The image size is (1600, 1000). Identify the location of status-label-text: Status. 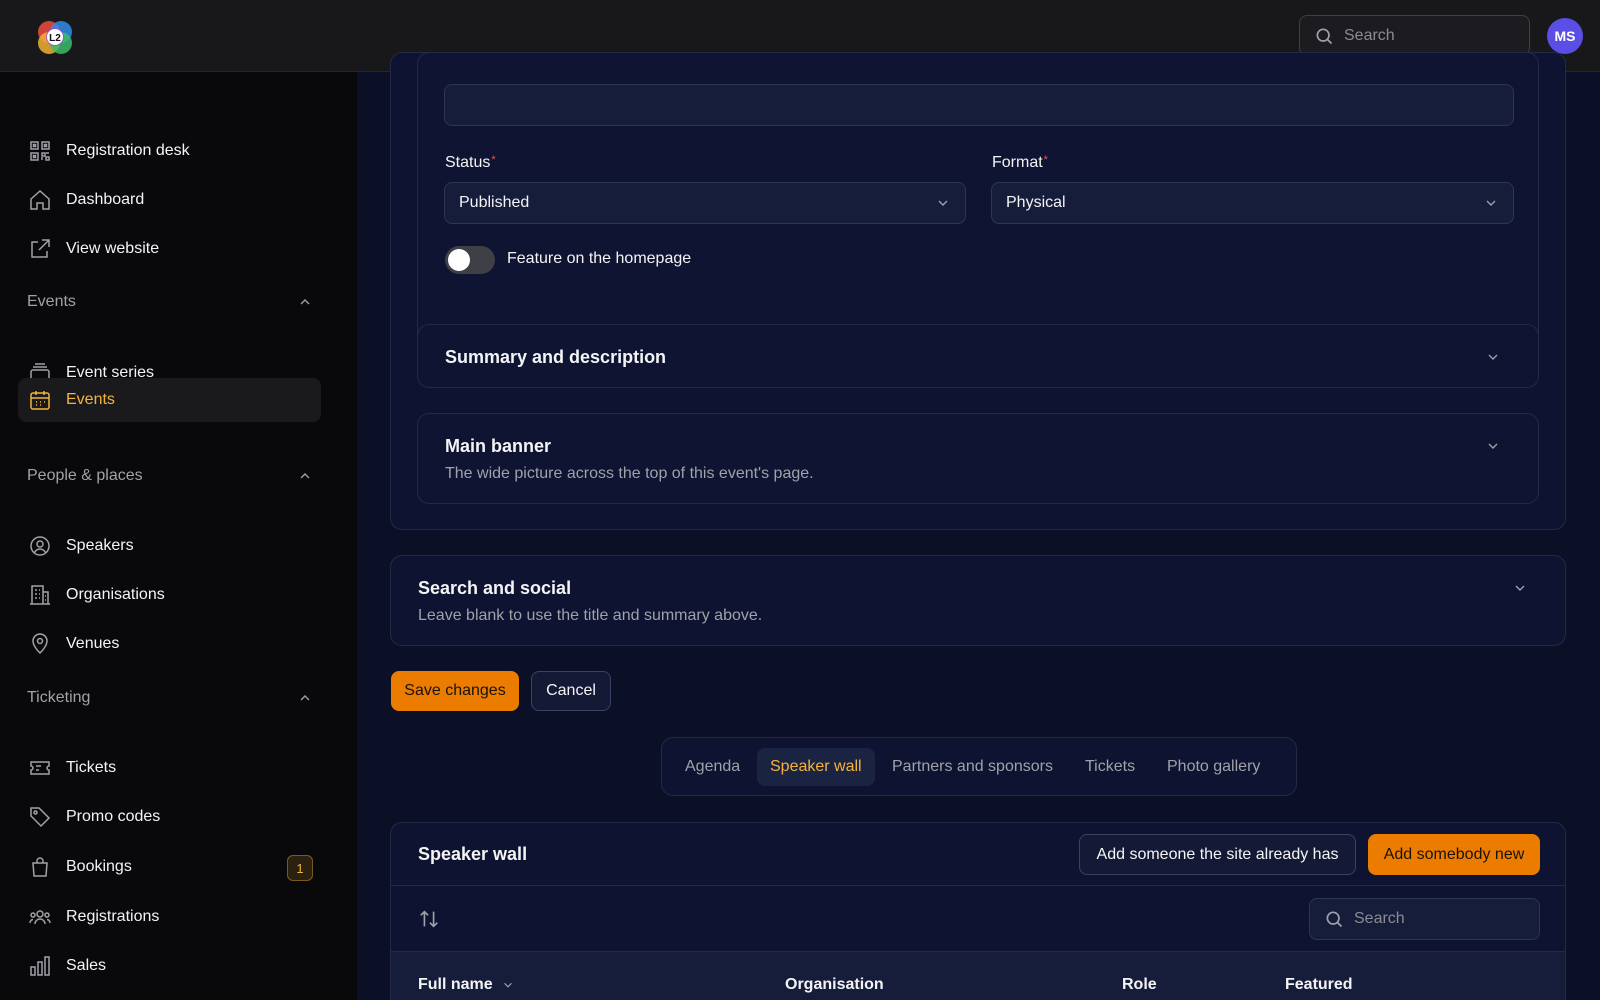
(468, 162).